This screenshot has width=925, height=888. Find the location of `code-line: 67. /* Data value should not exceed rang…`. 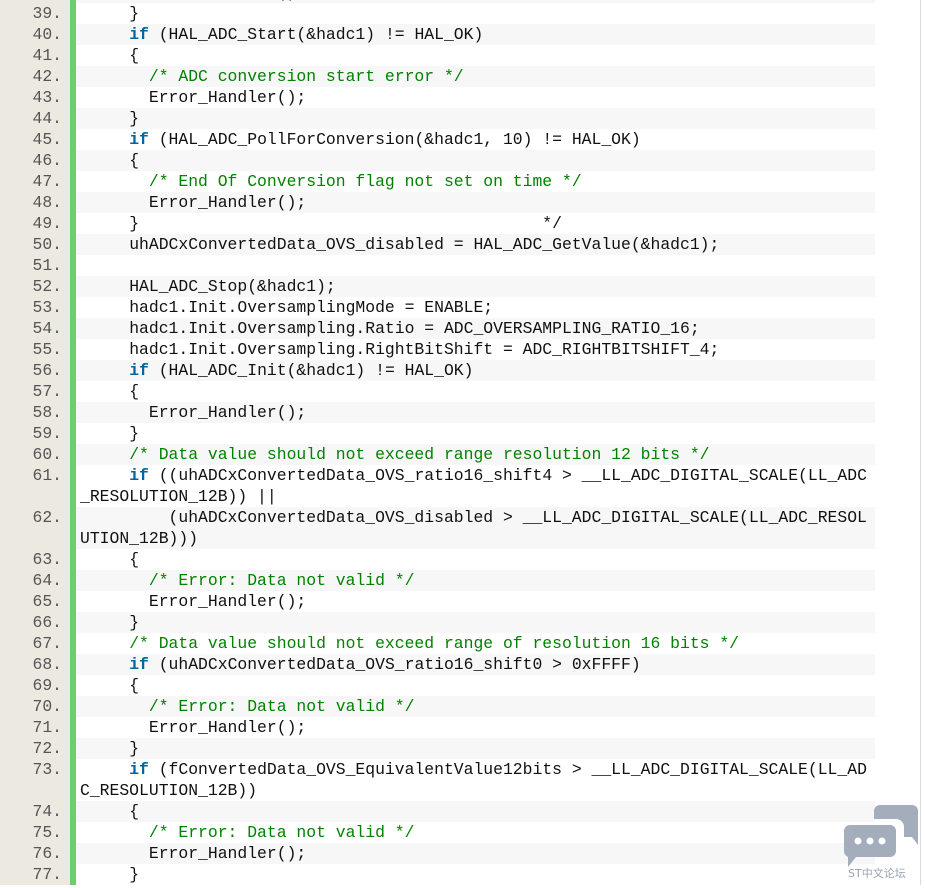

code-line: 67. /* Data value should not exceed rang… is located at coordinates (460, 643).